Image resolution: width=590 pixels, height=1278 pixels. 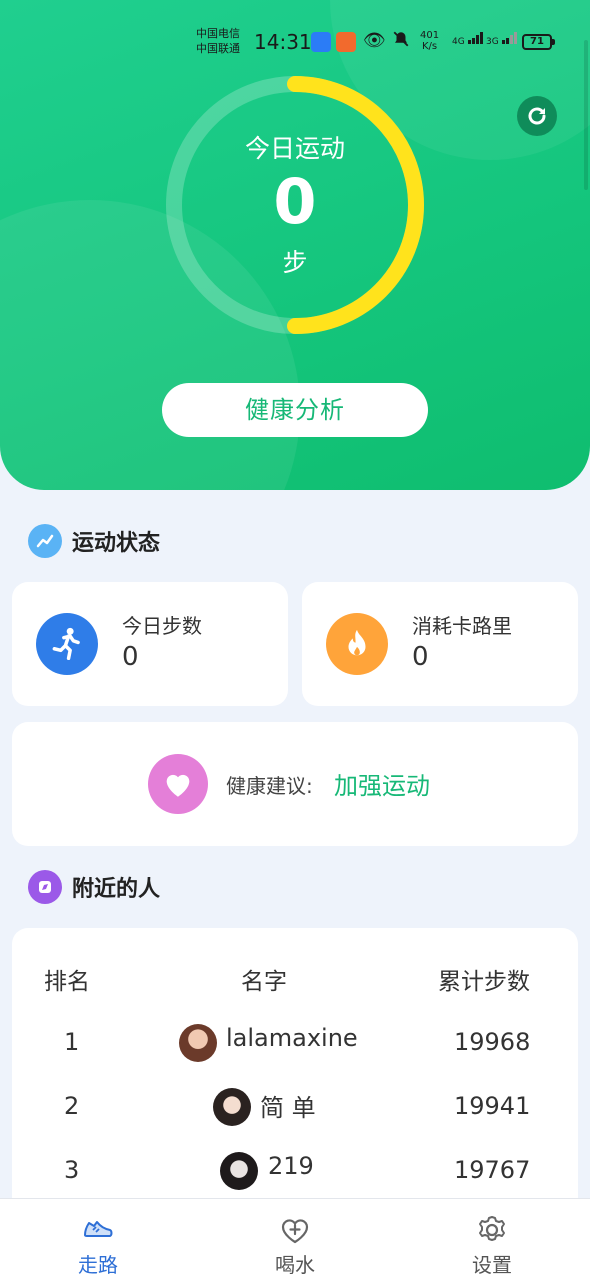 I want to click on gear-icon, so click(x=492, y=1228).